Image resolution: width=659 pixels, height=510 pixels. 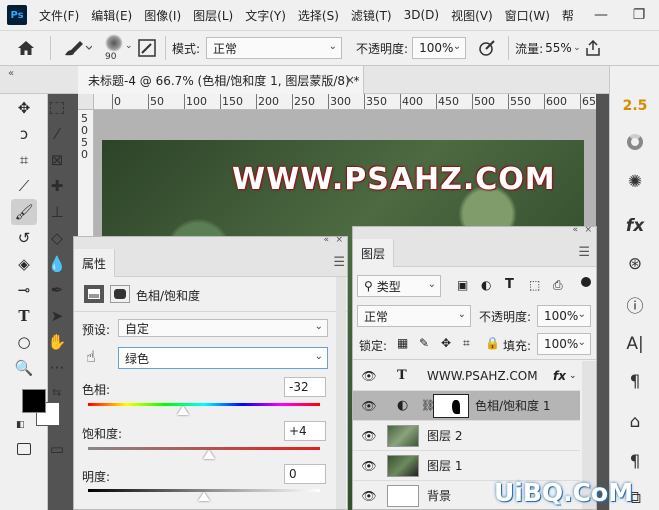 I want to click on lasso-tool: ↄ, so click(x=24, y=134).